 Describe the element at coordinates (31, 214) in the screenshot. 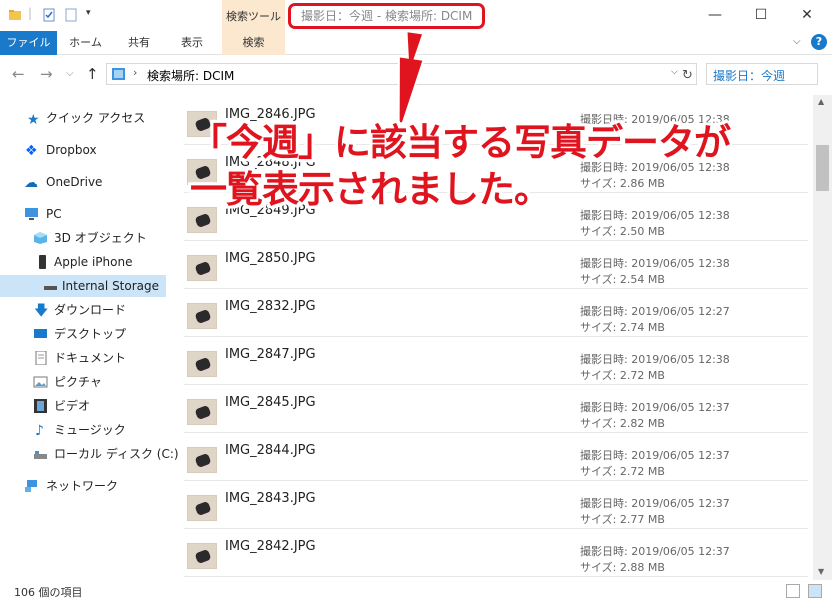

I see `computer-icon` at that location.